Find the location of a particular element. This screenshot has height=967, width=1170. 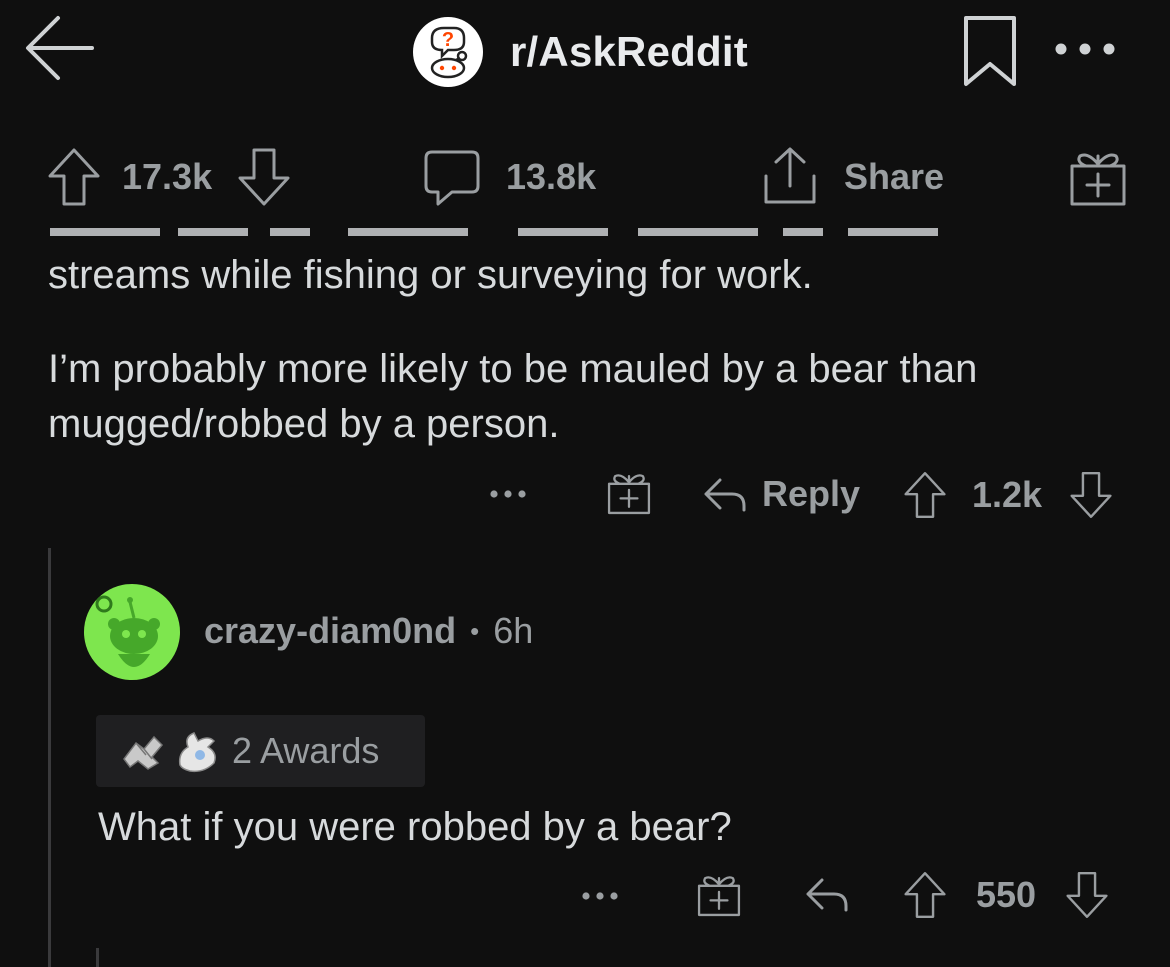

nested-thread-line is located at coordinates (97, 957).